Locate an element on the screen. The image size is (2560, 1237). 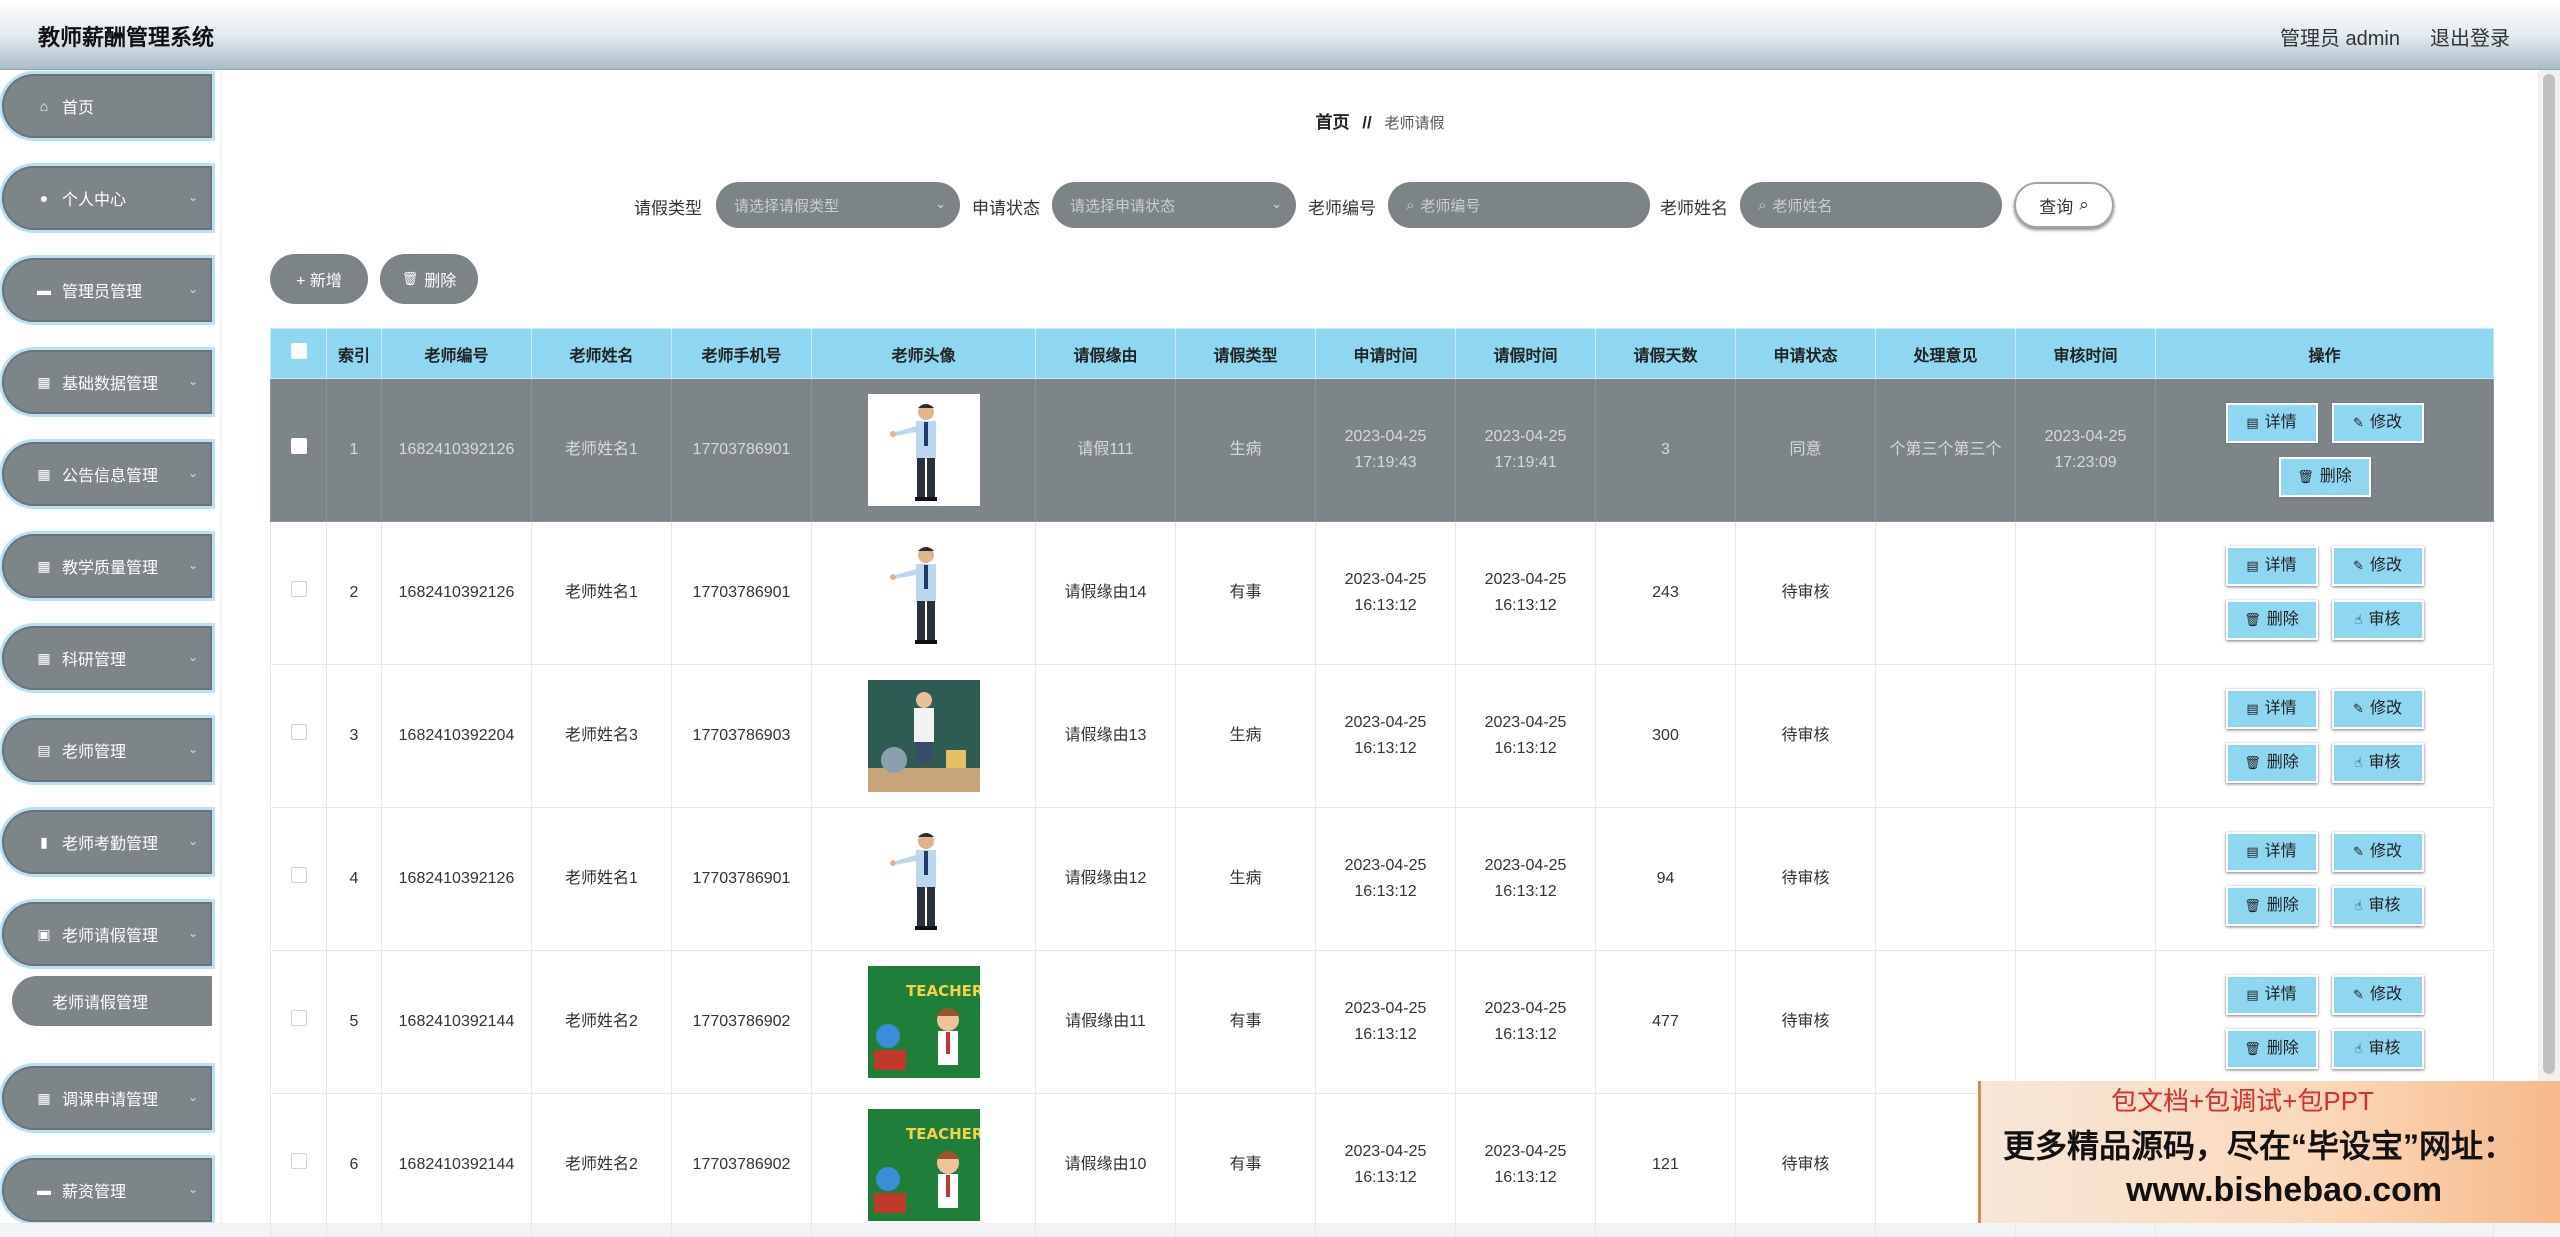
sidebar-item-8: ▮ 老师考勤管理 ⌄ is located at coordinates (107, 842).